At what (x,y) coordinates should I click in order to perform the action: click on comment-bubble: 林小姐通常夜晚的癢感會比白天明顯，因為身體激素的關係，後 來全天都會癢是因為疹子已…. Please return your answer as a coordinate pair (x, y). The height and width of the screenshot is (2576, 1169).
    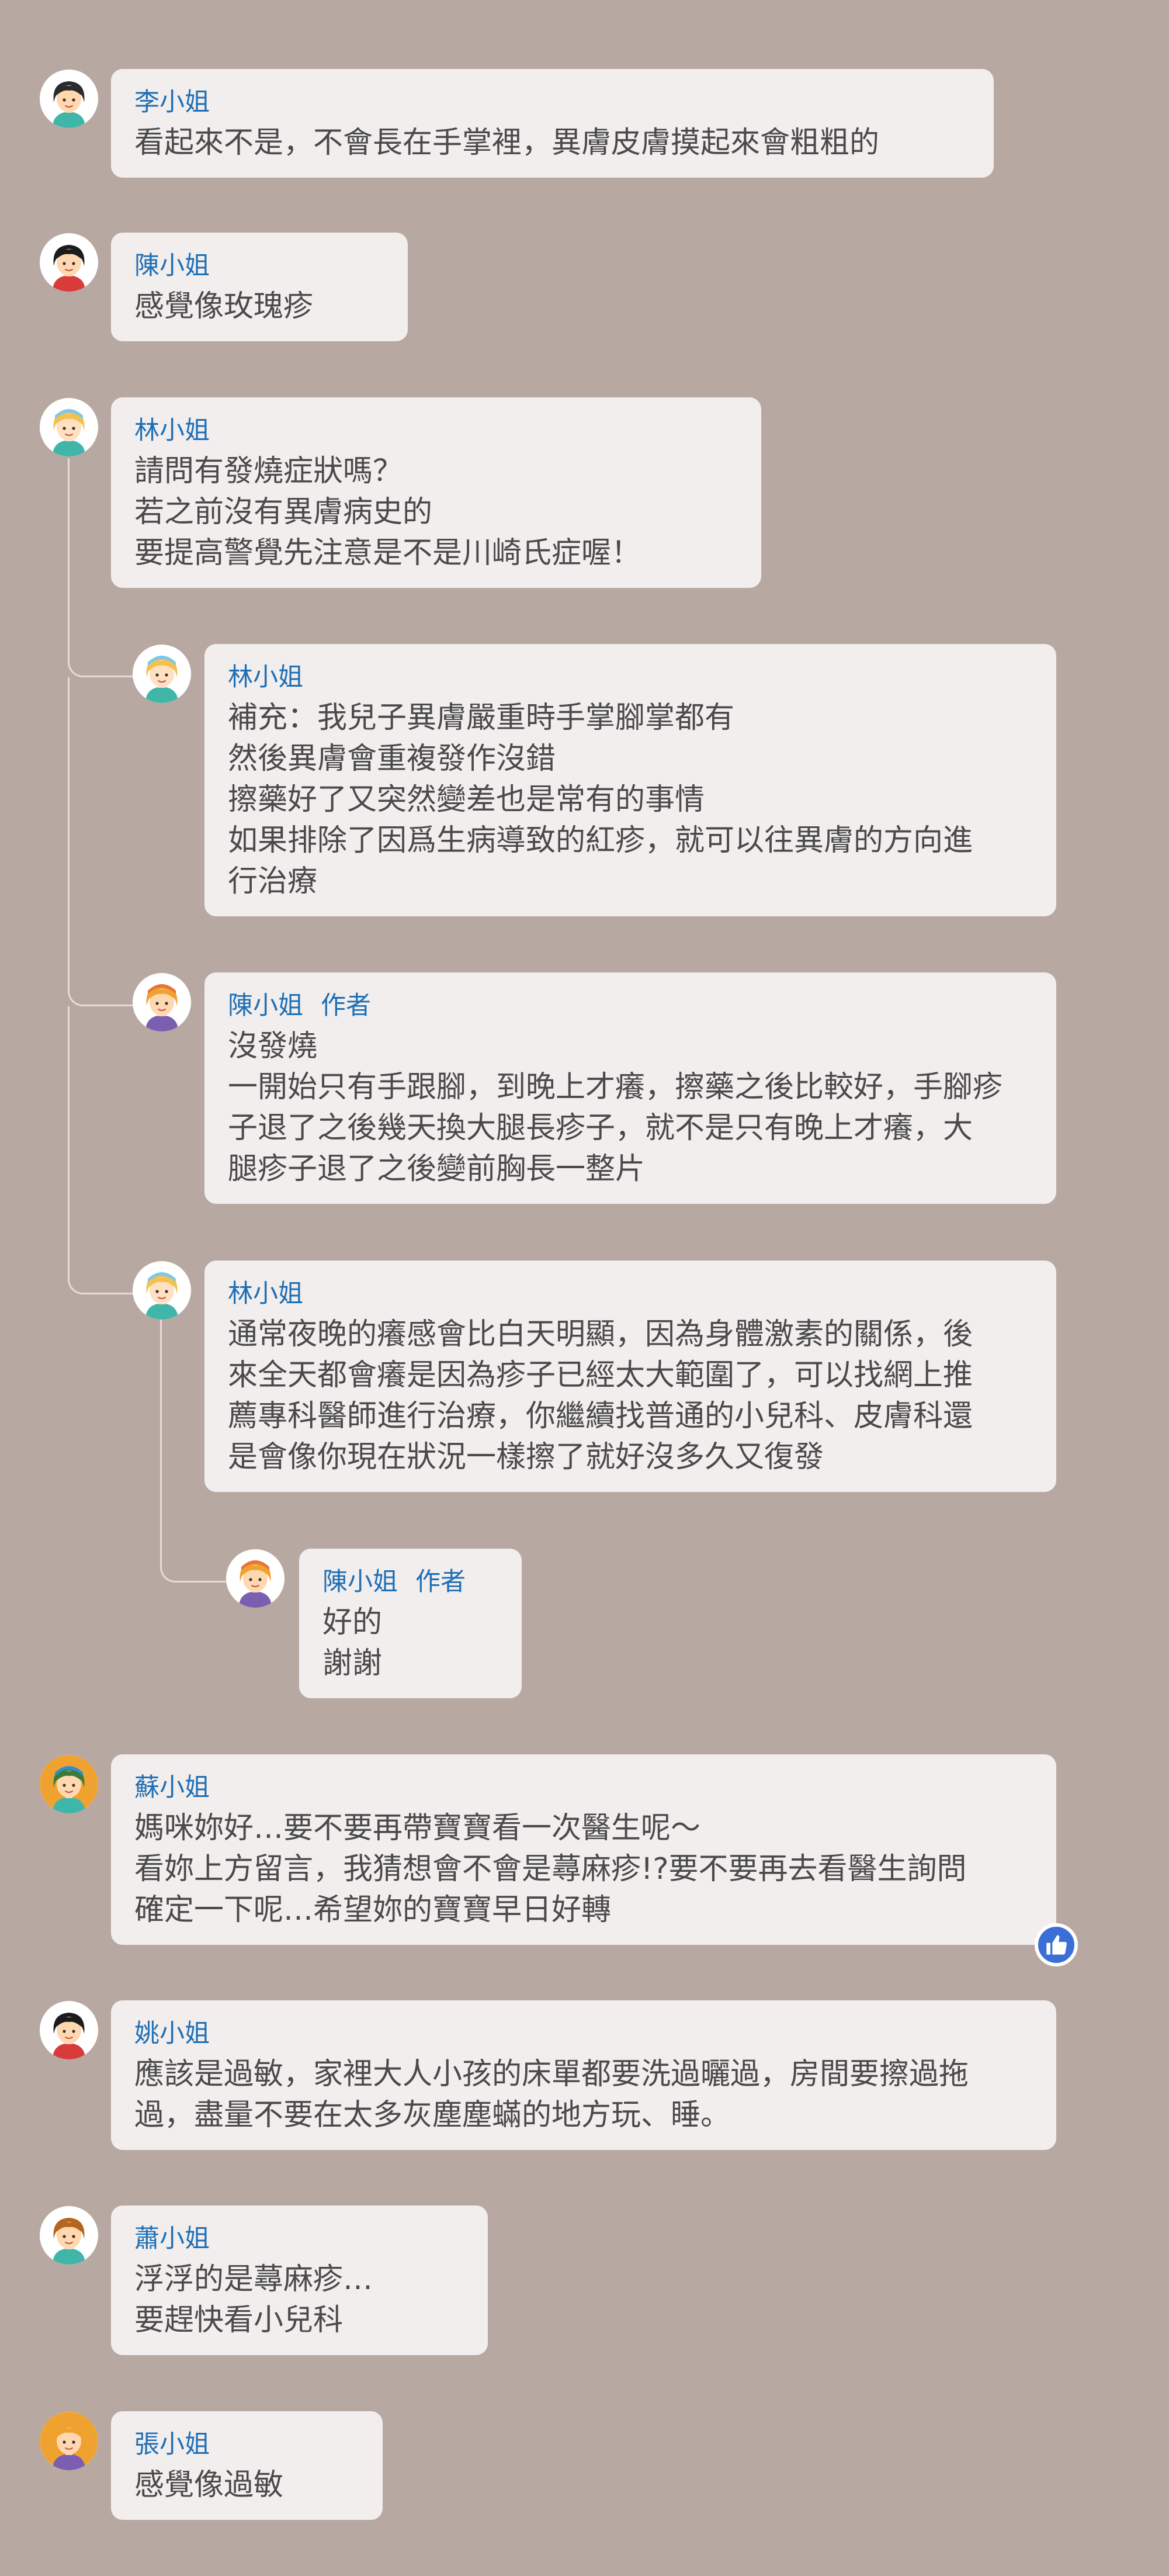
    Looking at the image, I should click on (630, 1376).